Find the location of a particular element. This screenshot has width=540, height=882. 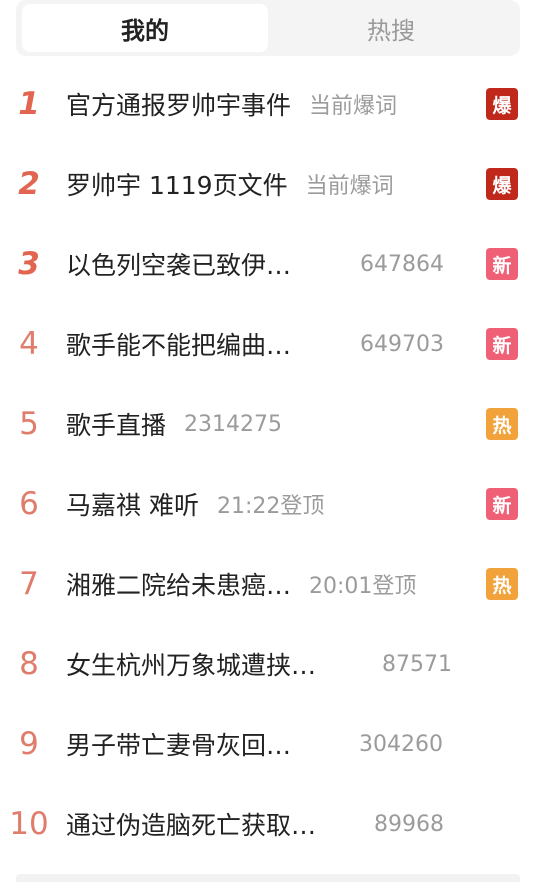

hot-search-item: 3 以色列空袭已致伊… 647864 新 is located at coordinates (270, 264).